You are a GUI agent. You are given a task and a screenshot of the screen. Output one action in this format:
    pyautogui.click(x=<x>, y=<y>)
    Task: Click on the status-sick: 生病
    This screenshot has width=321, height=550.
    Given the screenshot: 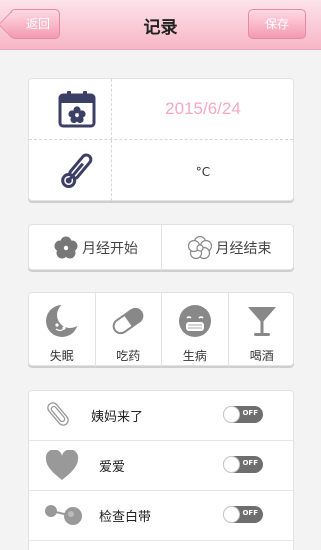 What is the action you would take?
    pyautogui.click(x=195, y=330)
    